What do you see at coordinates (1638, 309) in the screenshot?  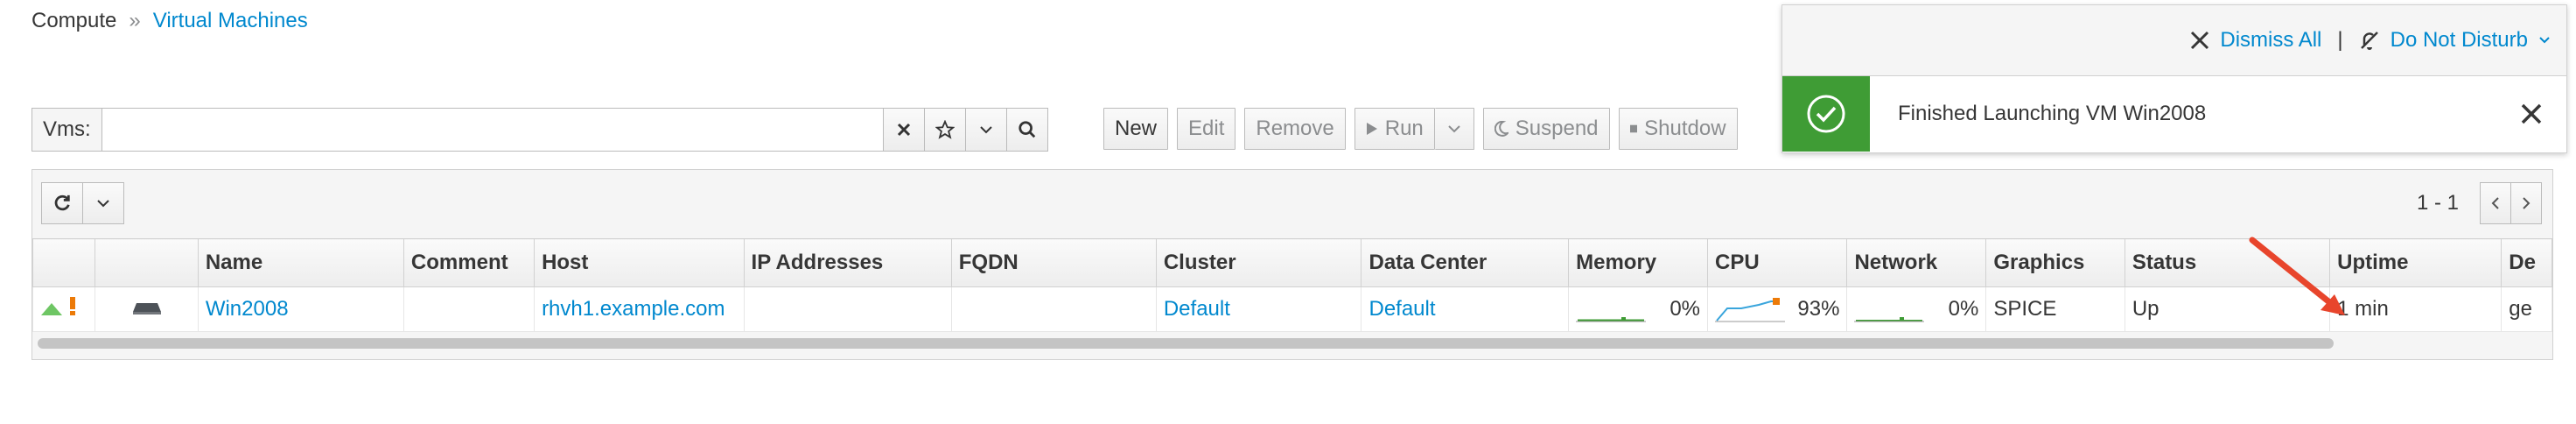 I see `vm-memory-cell: 0%` at bounding box center [1638, 309].